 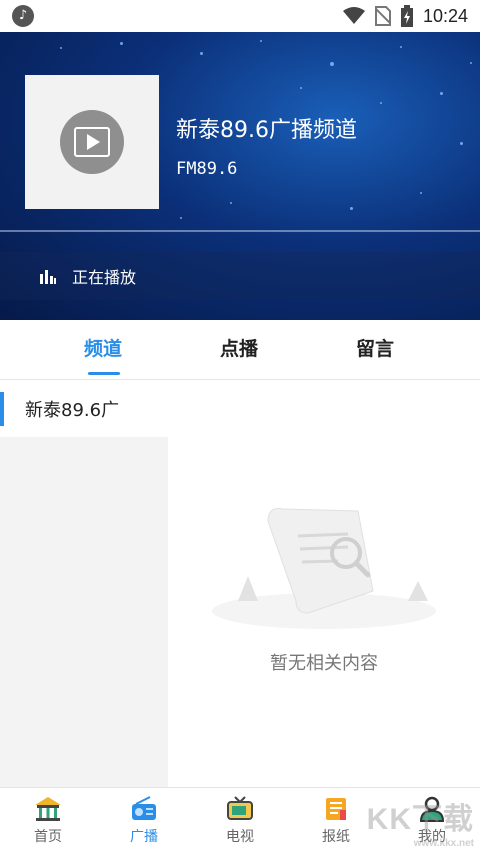 I want to click on home-building-icon, so click(x=48, y=808).